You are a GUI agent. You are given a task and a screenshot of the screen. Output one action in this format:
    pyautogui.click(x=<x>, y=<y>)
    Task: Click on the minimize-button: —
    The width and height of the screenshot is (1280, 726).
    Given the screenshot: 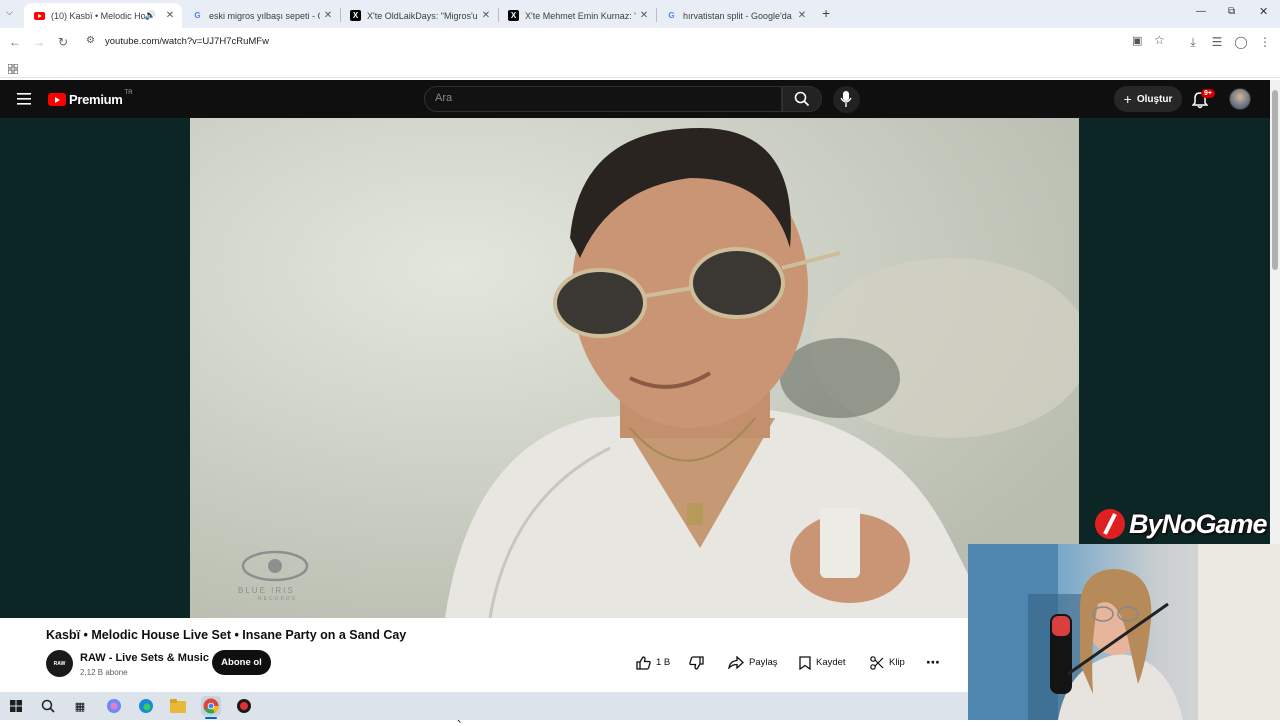 What is the action you would take?
    pyautogui.click(x=1201, y=11)
    